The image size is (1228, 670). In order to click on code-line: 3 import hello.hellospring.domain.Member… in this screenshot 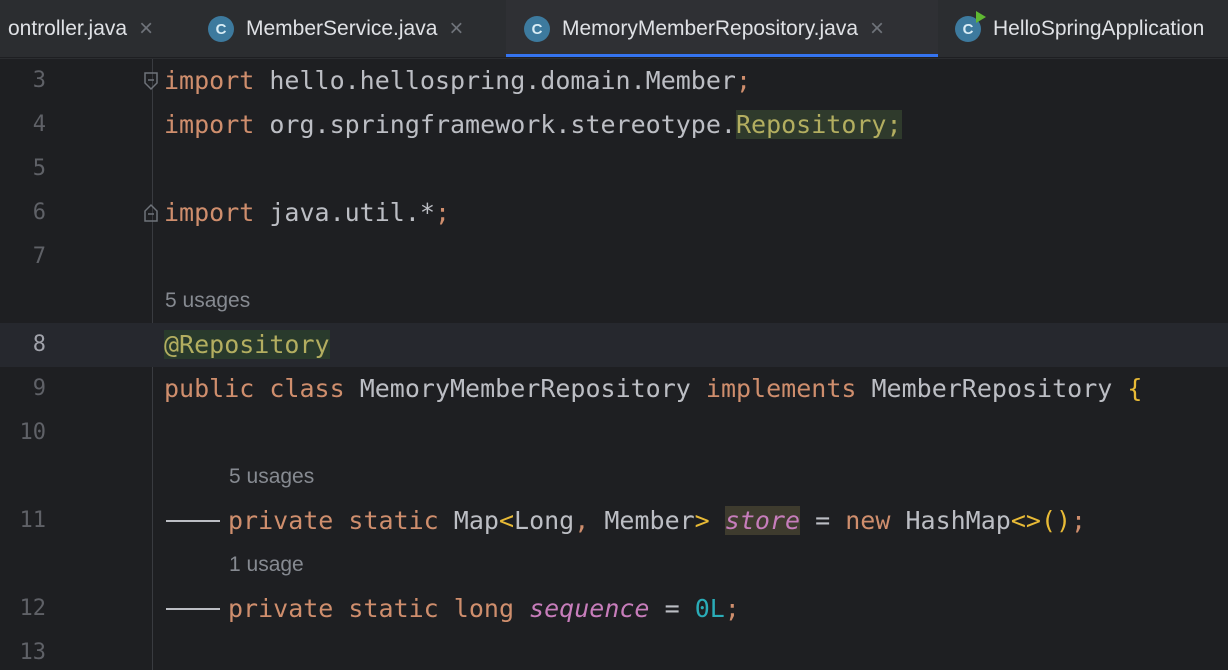, I will do `click(614, 81)`.